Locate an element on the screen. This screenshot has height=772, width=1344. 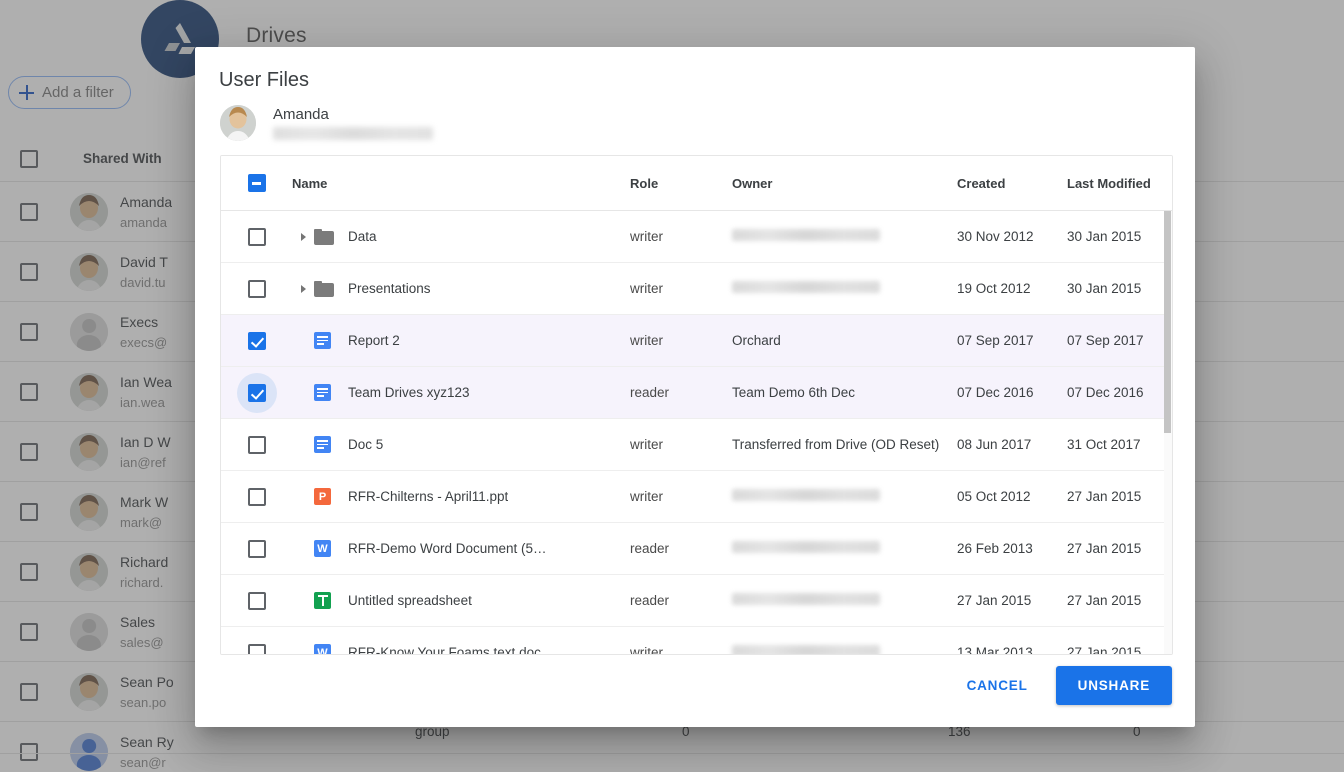
created-value: 07 Sep 2017 is located at coordinates (995, 340).